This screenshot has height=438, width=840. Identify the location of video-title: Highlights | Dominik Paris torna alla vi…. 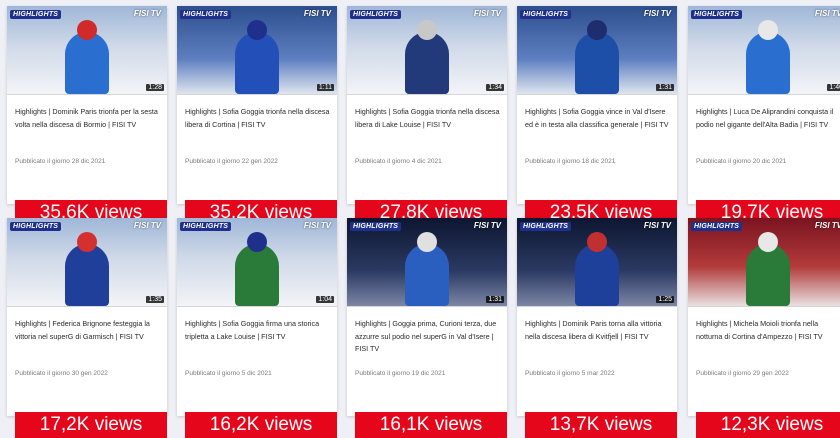
(598, 330).